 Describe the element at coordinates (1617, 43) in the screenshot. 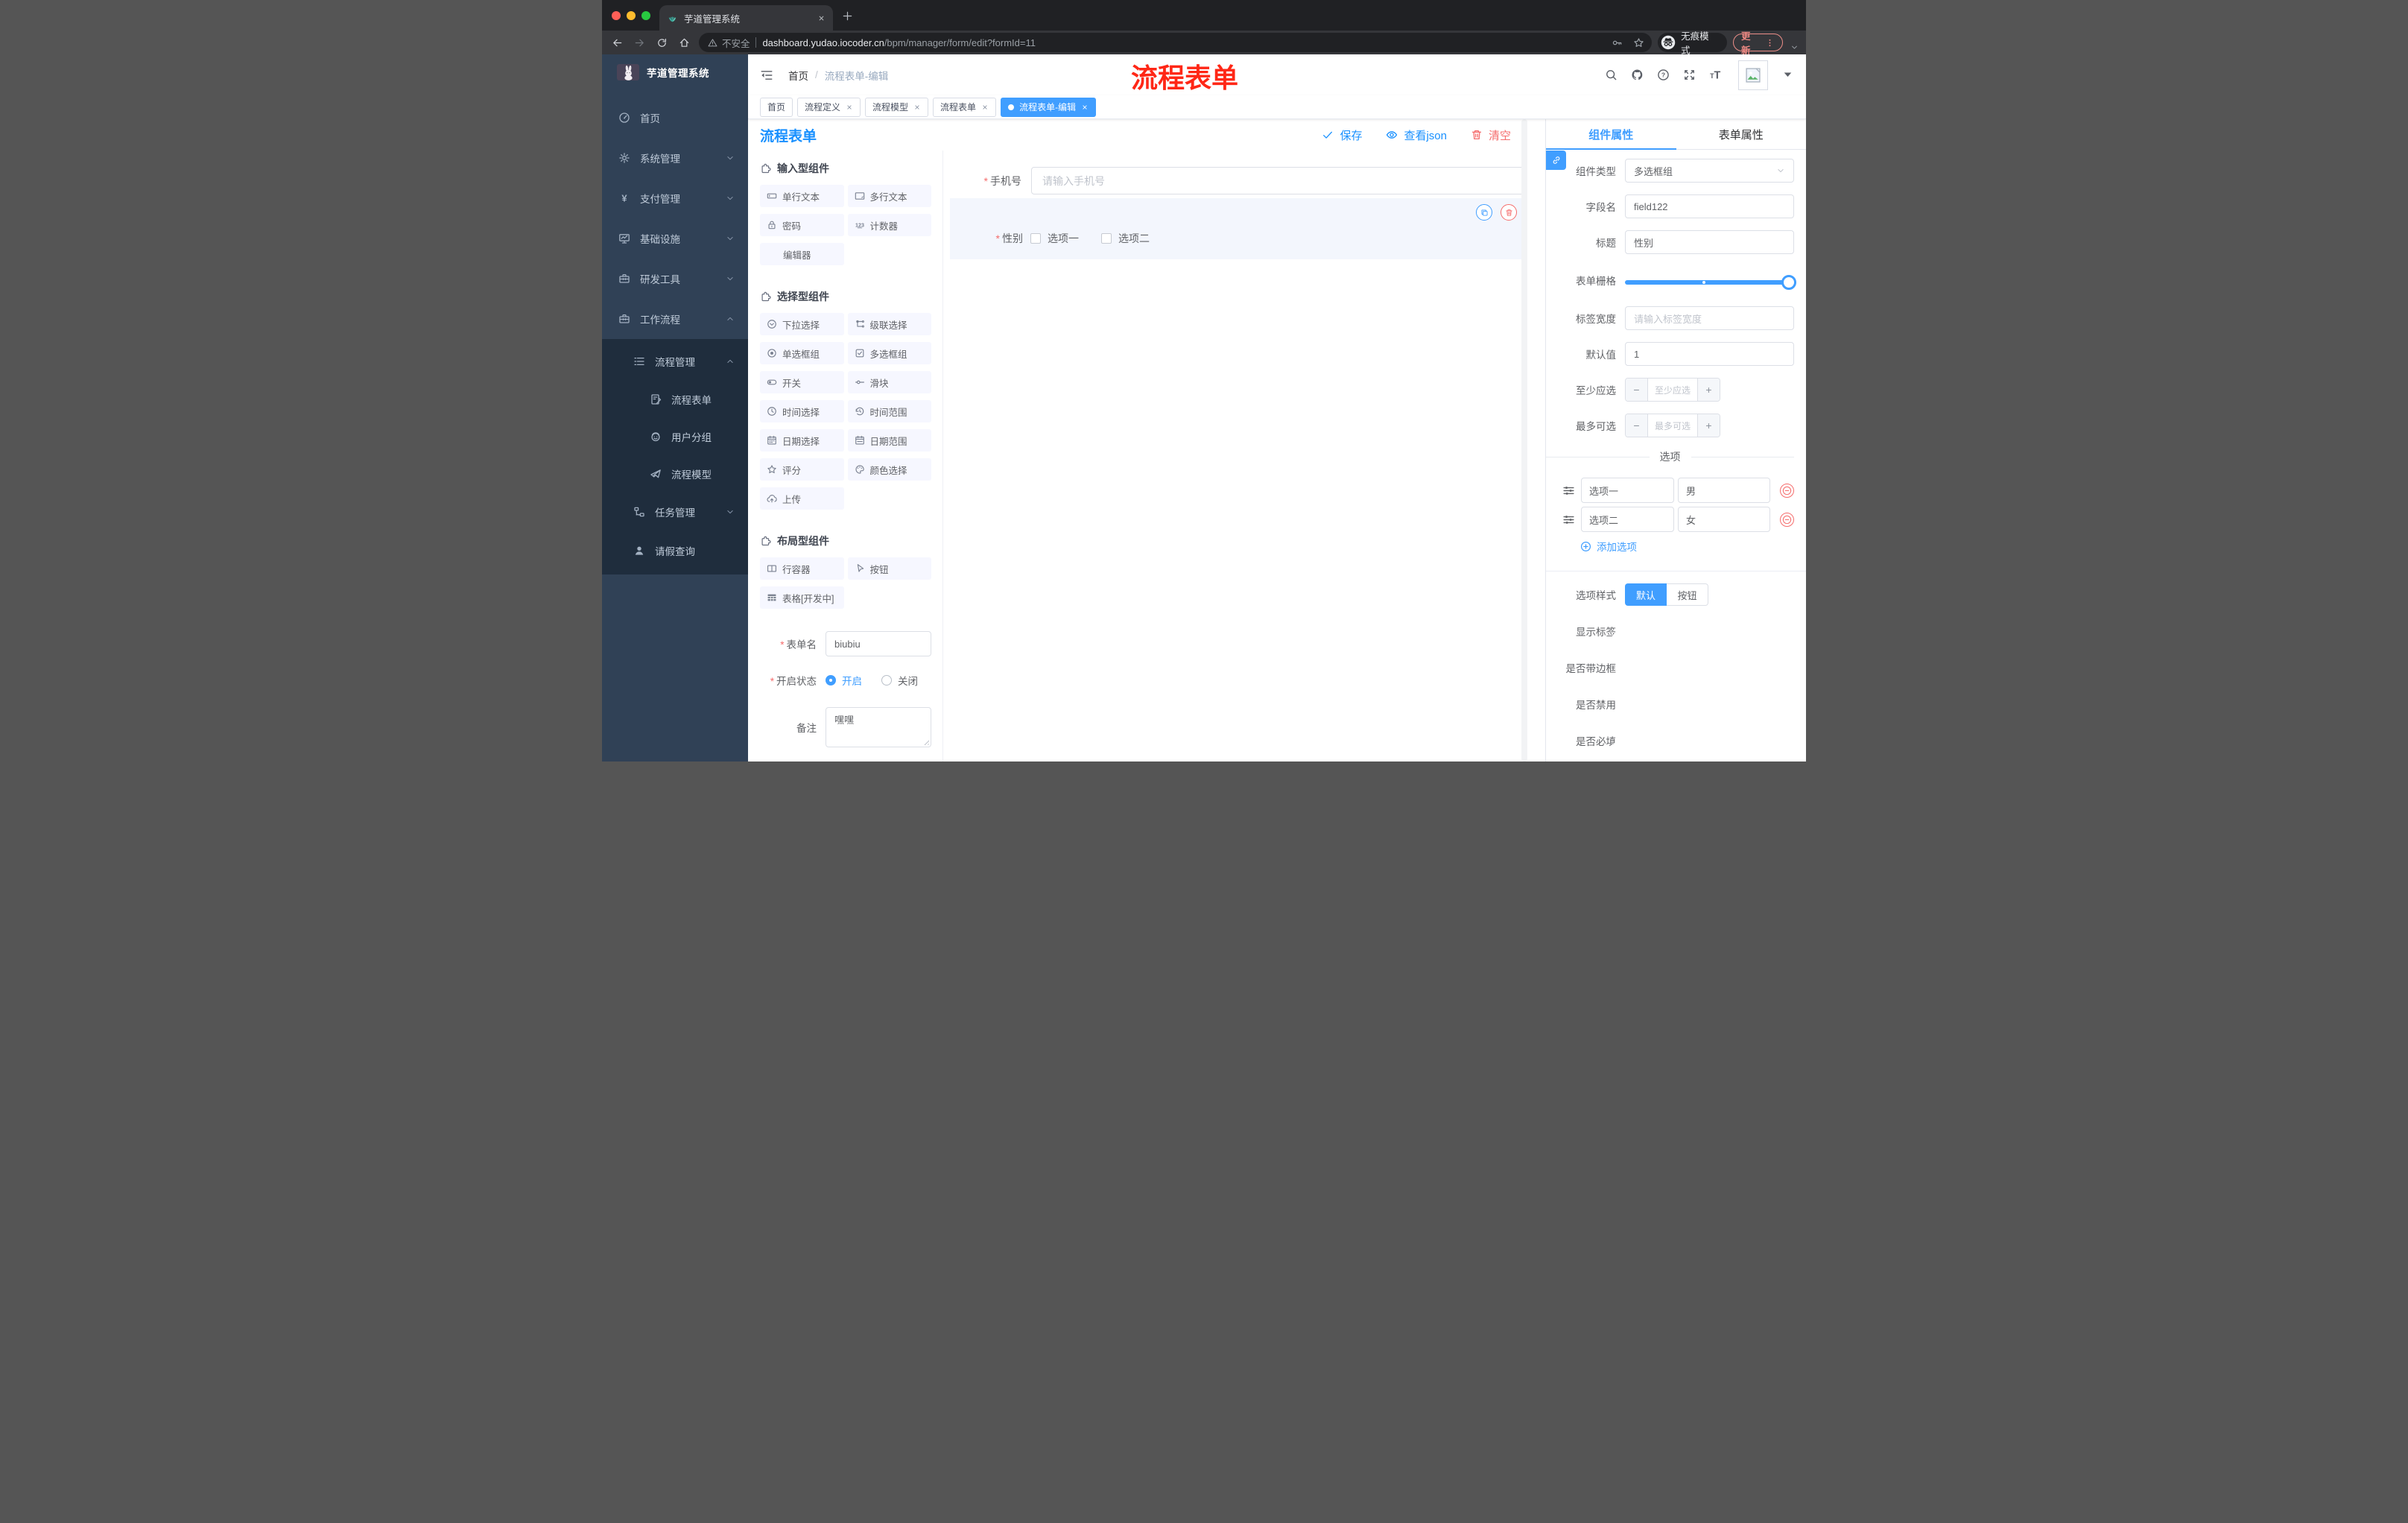

I see `password-key-icon` at that location.